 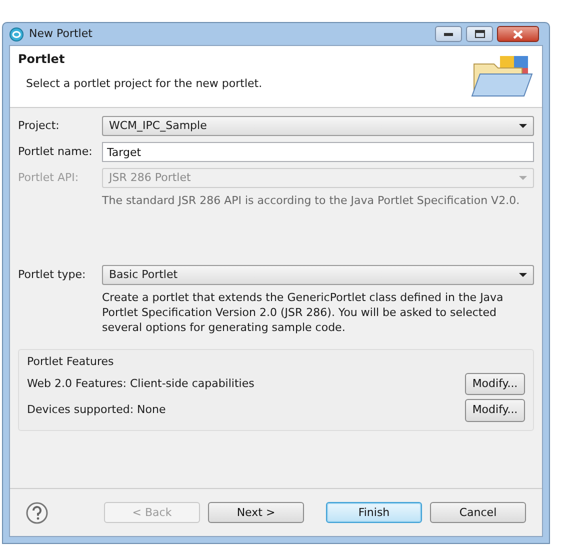 What do you see at coordinates (71, 362) in the screenshot?
I see `group-title: Portlet Features` at bounding box center [71, 362].